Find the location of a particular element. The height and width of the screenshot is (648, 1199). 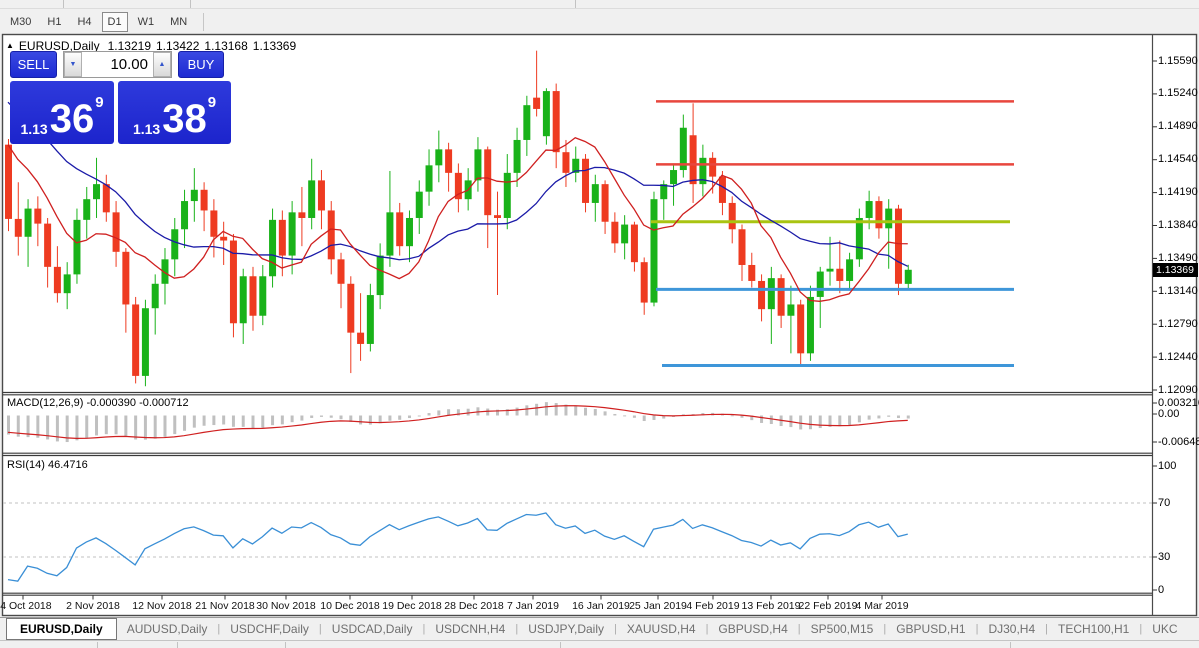

chart-tab-sp500-m15: SP500,M15 is located at coordinates (842, 629).